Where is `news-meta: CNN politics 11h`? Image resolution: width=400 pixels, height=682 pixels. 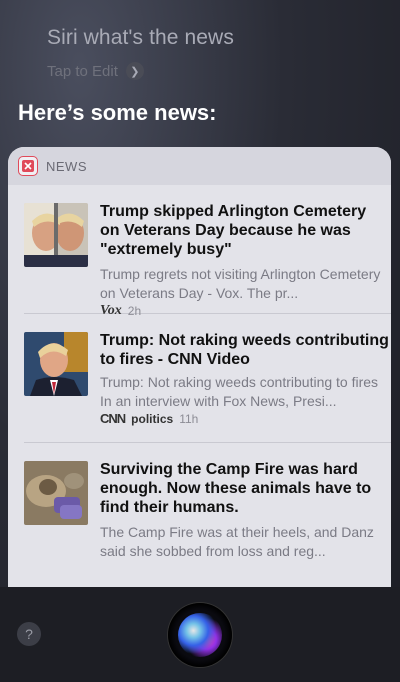
news-meta: CNN politics 11h is located at coordinates (149, 418).